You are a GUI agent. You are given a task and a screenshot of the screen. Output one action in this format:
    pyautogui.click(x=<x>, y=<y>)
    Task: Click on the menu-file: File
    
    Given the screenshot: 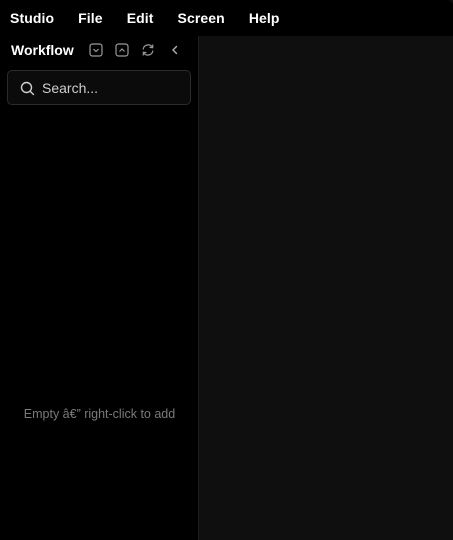 What is the action you would take?
    pyautogui.click(x=90, y=18)
    